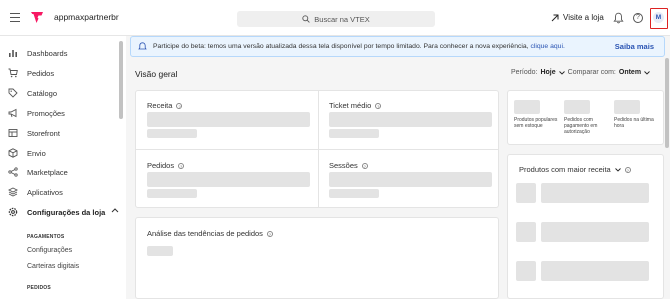 Image resolution: width=670 pixels, height=299 pixels. Describe the element at coordinates (555, 17) in the screenshot. I see `arrow-up-right-icon` at that location.